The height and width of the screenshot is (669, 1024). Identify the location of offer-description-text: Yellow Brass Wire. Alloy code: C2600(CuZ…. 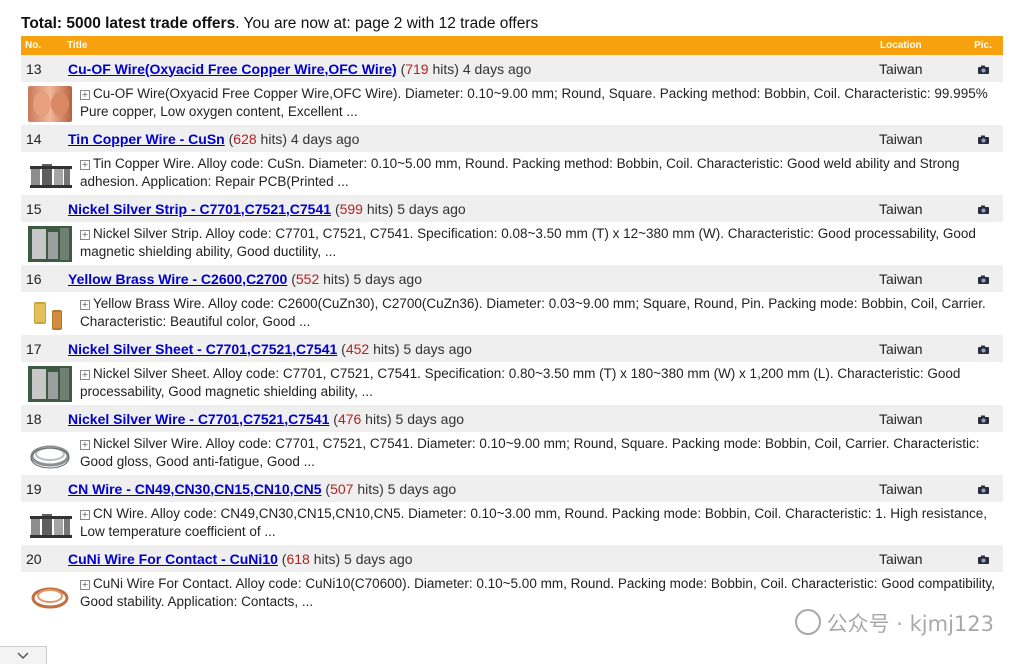
(533, 312).